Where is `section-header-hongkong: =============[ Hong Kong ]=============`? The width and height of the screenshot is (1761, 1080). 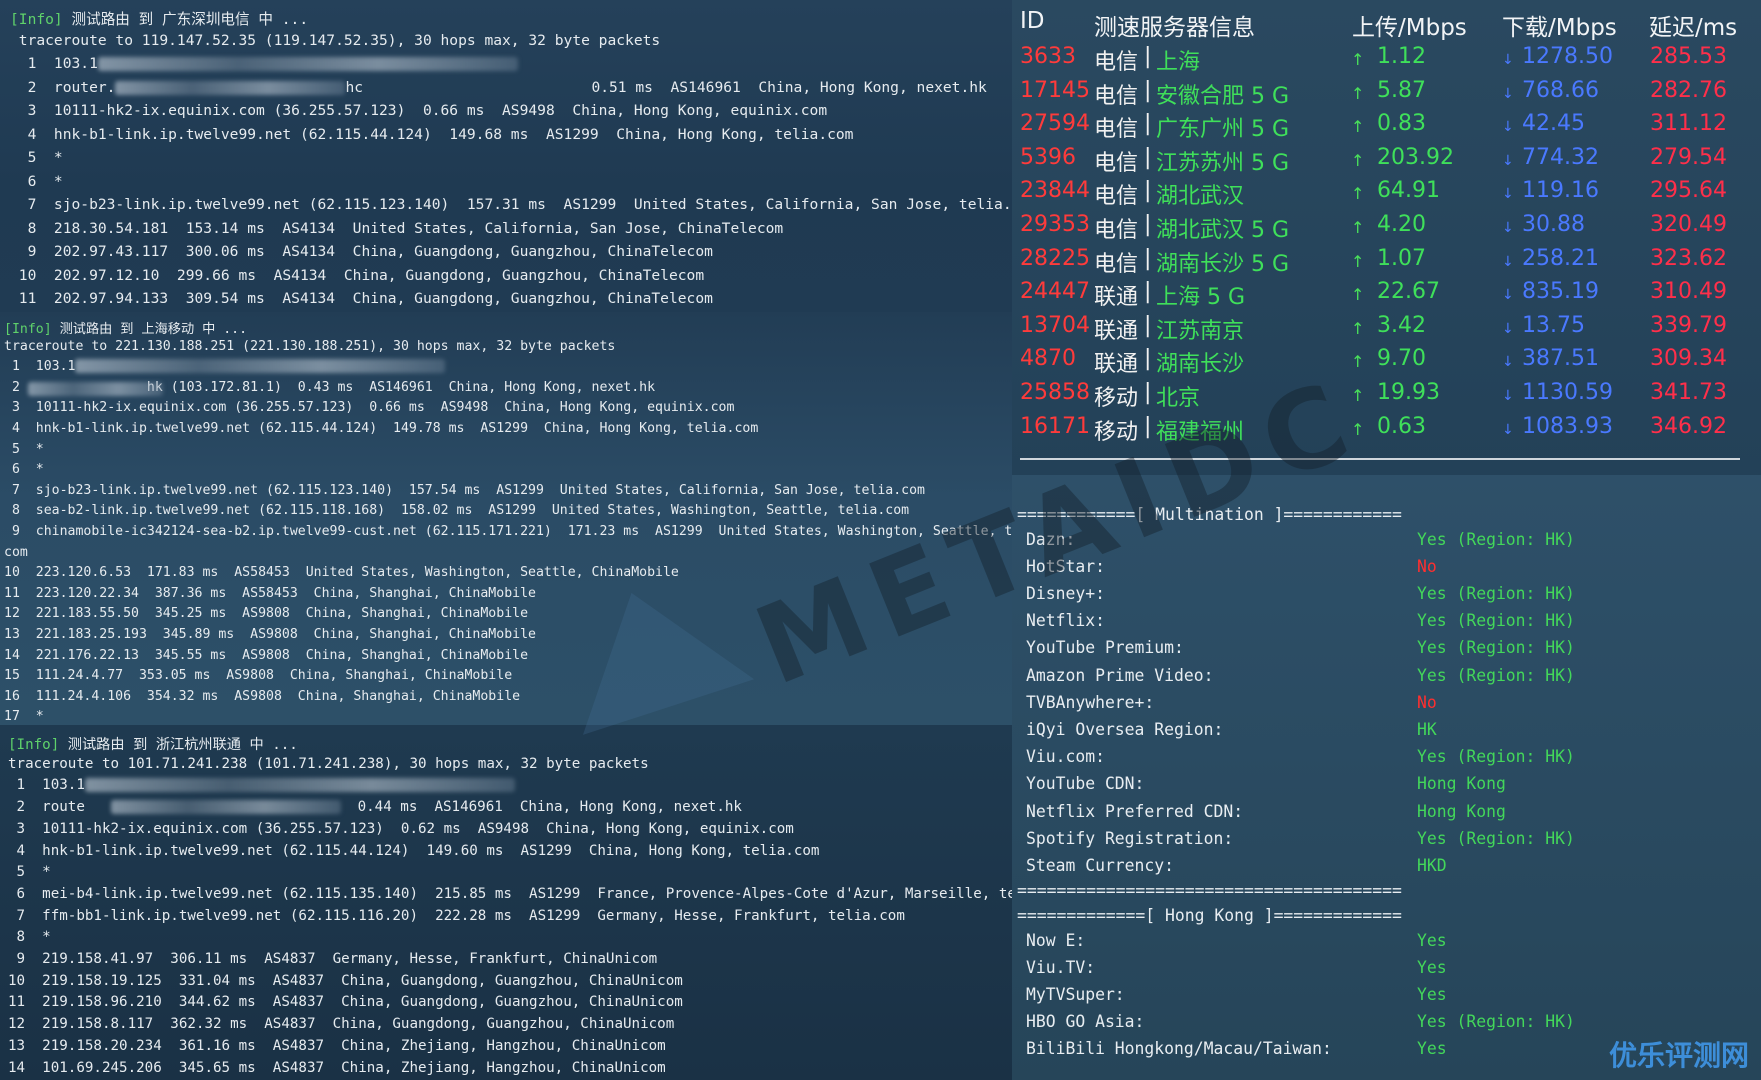 section-header-hongkong: =============[ Hong Kong ]============= is located at coordinates (1209, 915).